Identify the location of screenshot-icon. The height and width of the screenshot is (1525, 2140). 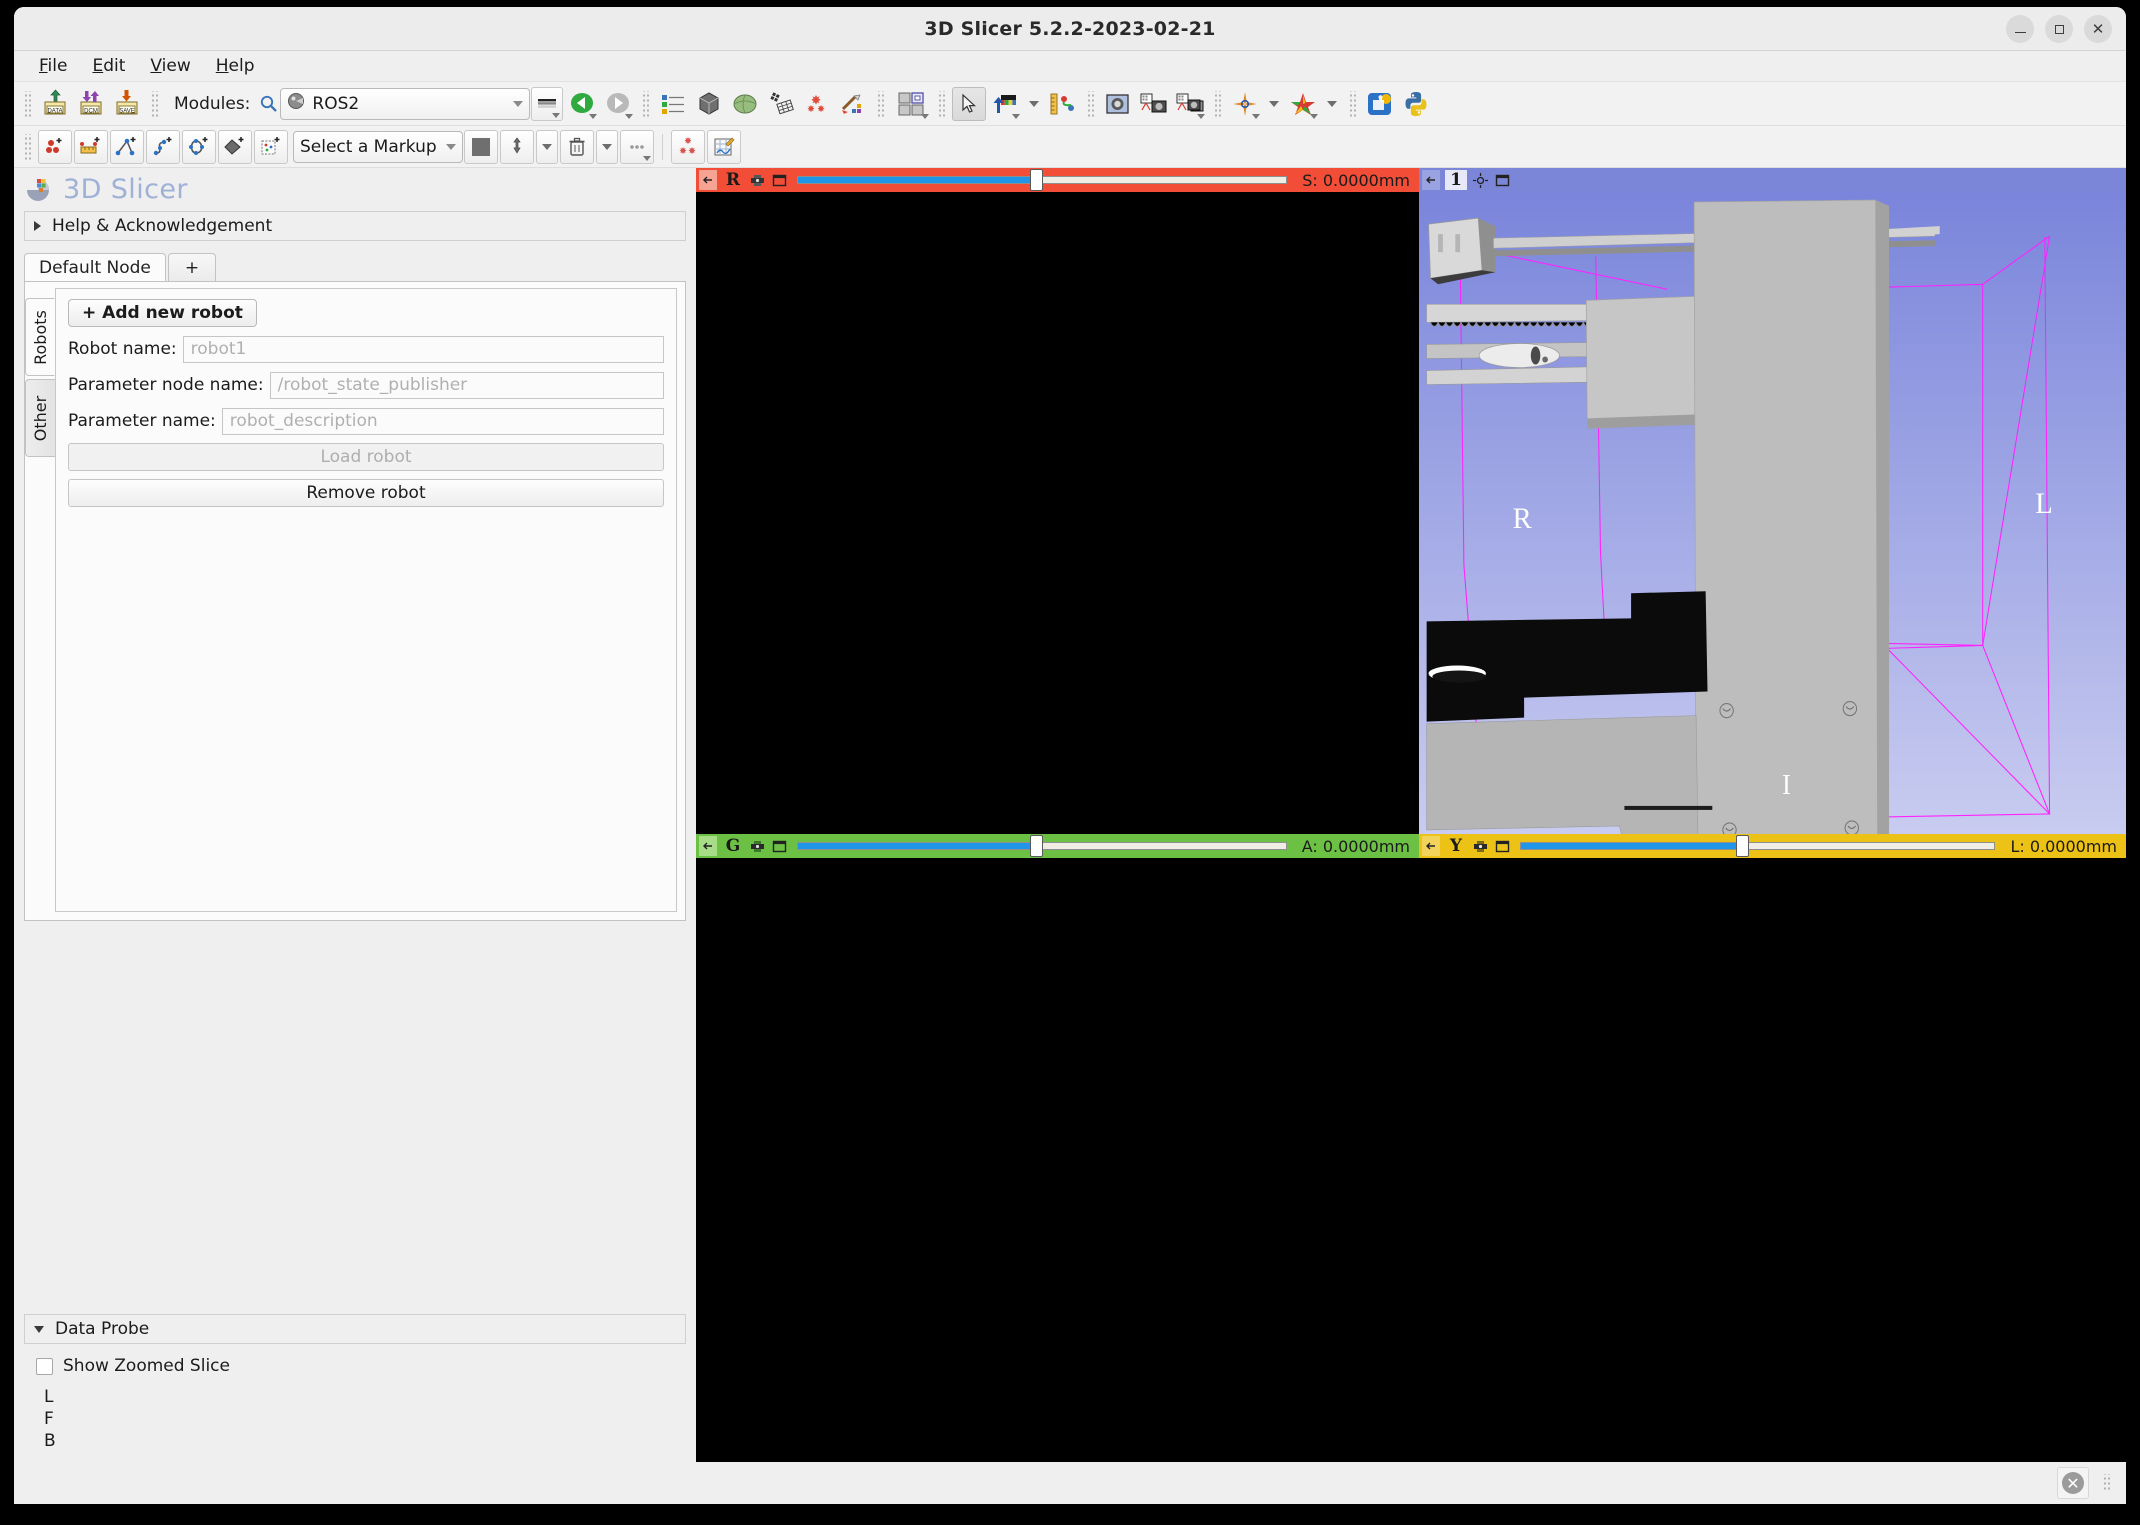
(1118, 104).